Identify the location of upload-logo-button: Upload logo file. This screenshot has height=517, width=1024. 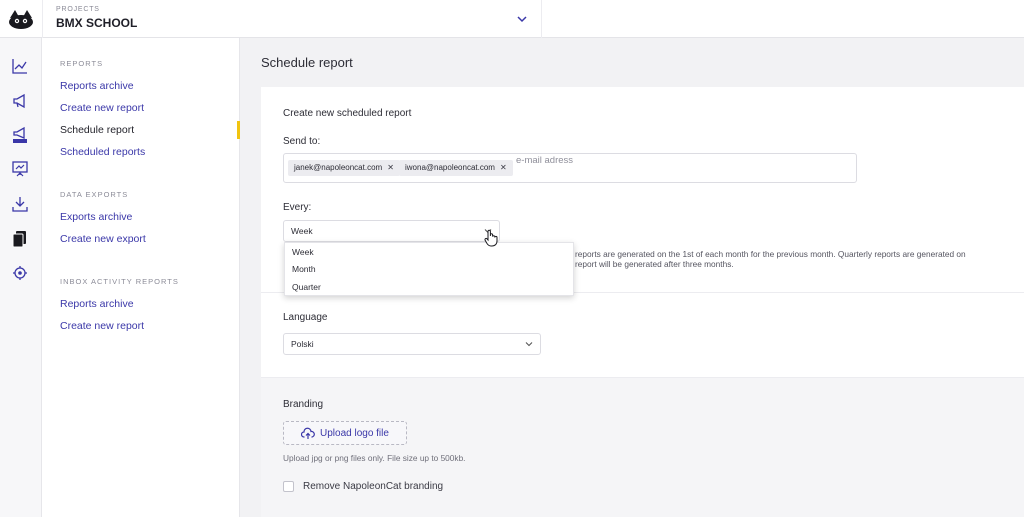
(345, 433).